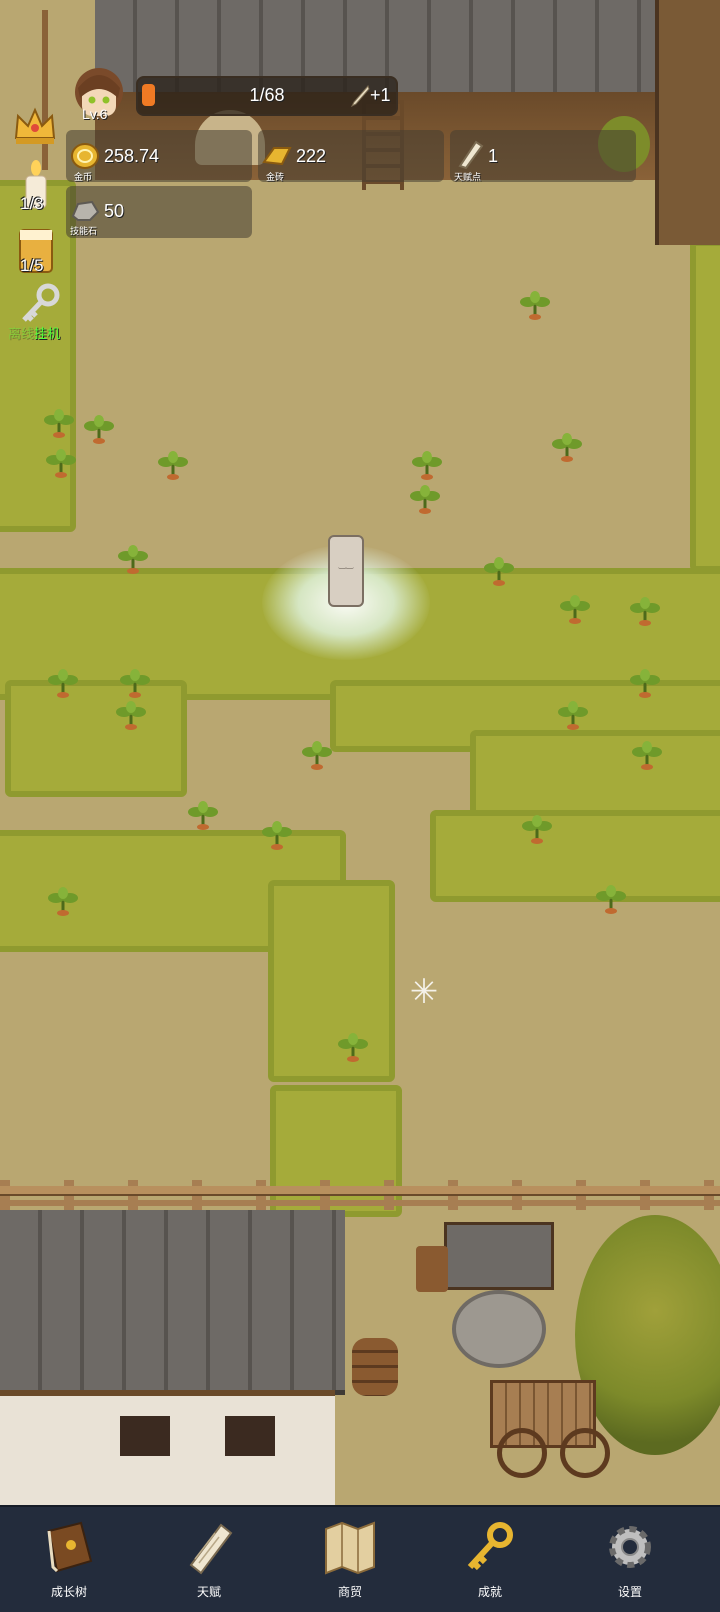 Image resolution: width=720 pixels, height=1612 pixels. What do you see at coordinates (132, 156) in the screenshot?
I see `gold-value: 258.74` at bounding box center [132, 156].